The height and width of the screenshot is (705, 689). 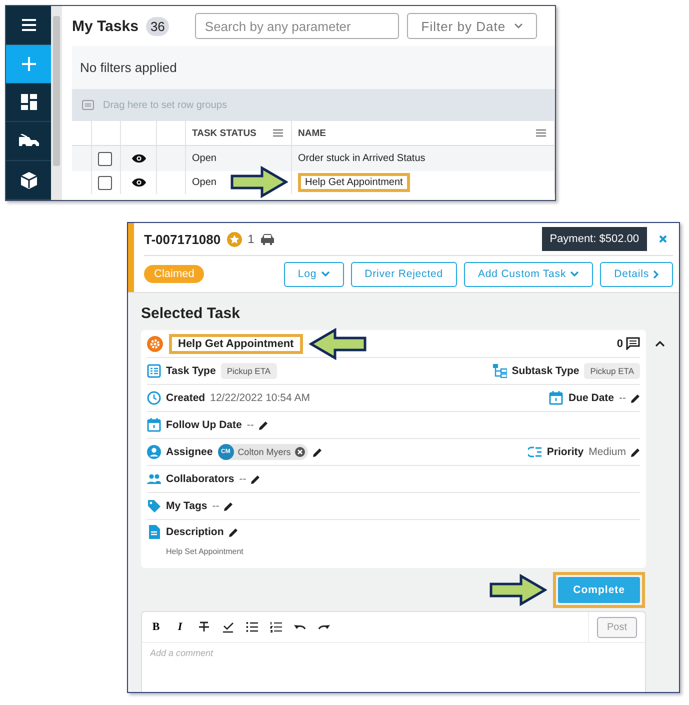 What do you see at coordinates (276, 627) in the screenshot?
I see `numbered-list-icon` at bounding box center [276, 627].